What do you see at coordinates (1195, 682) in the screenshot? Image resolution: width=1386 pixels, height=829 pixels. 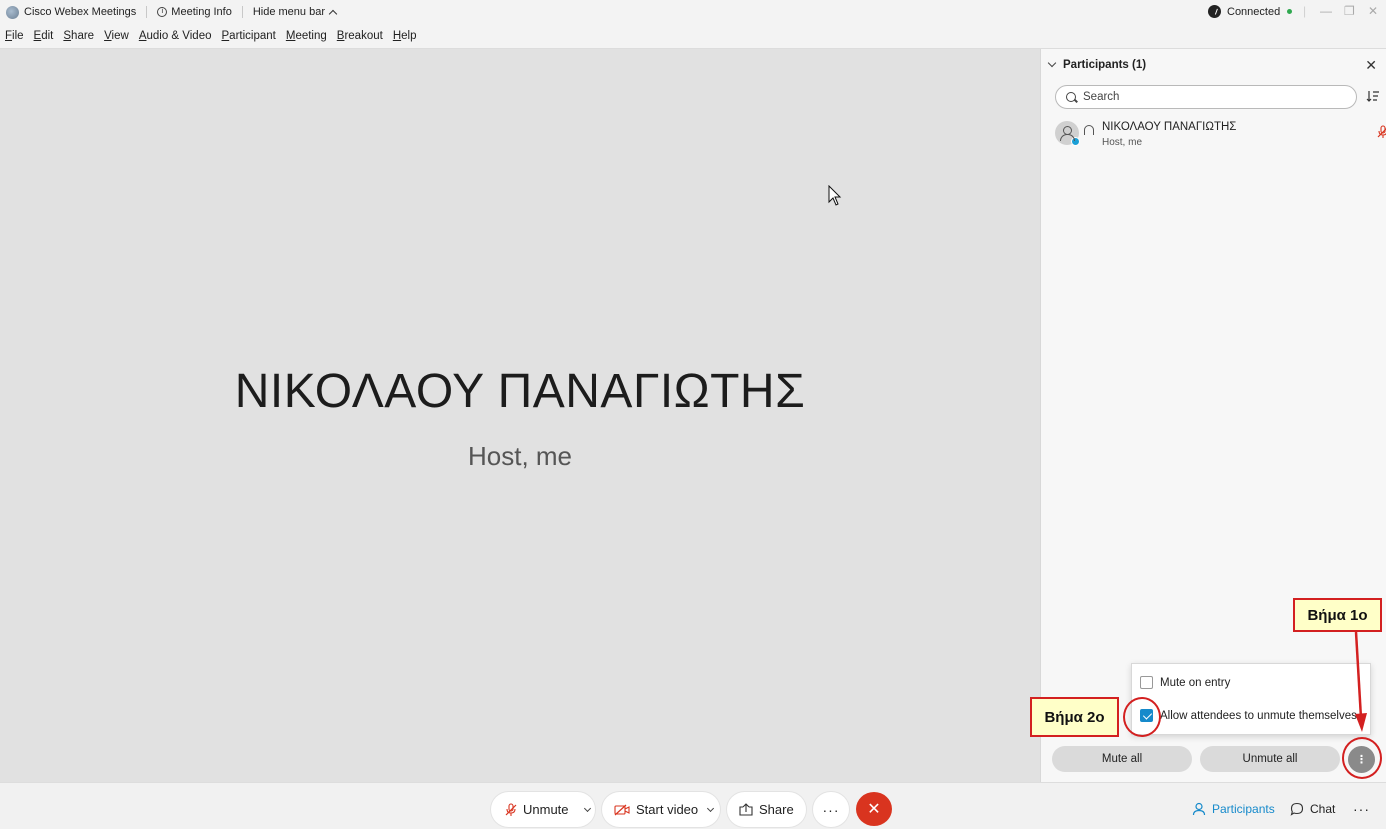 I see `mute-on-entry-label: Mute on entry` at bounding box center [1195, 682].